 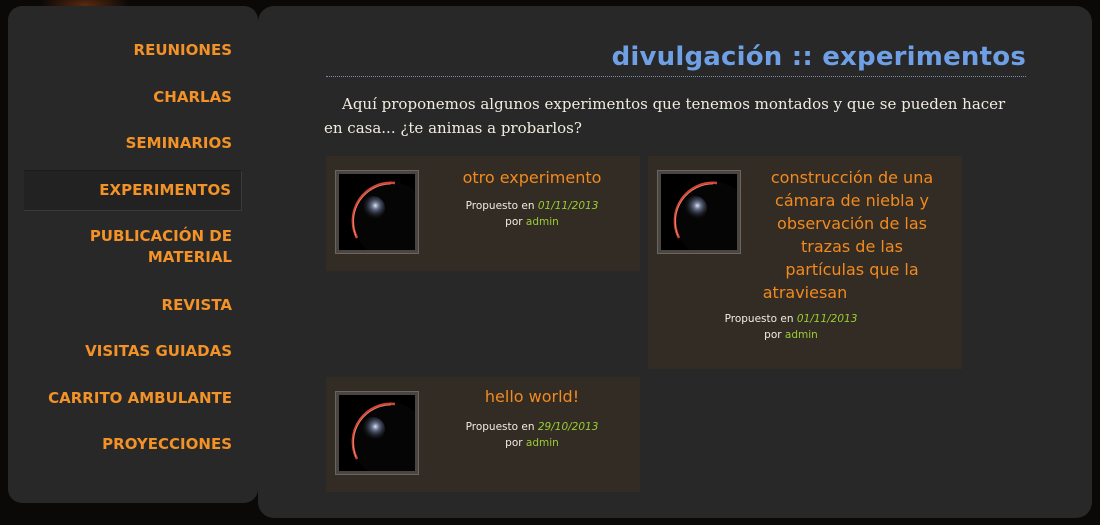 What do you see at coordinates (160, 236) in the screenshot?
I see `sidebar-item-label: PUBLICACIÓN DE` at bounding box center [160, 236].